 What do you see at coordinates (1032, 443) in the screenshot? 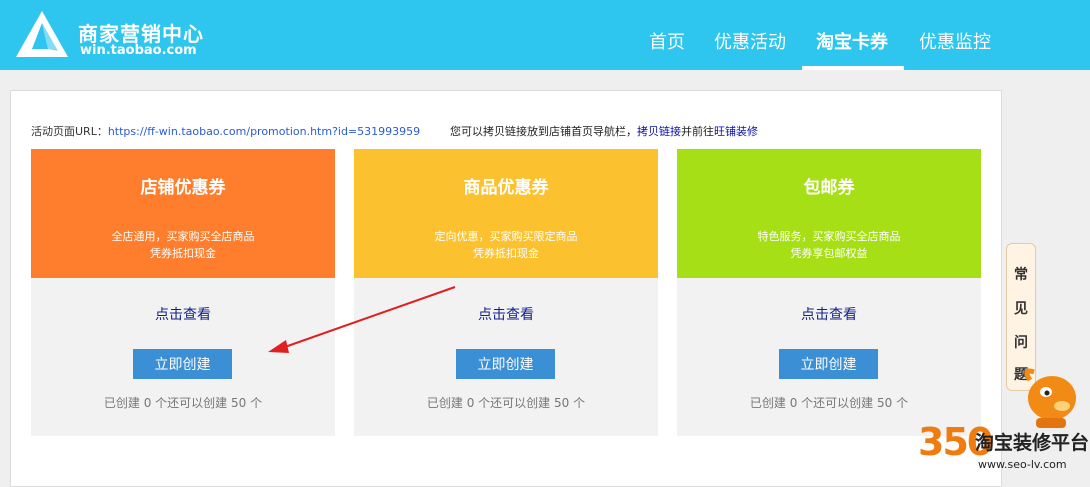
I see `watermark-name: 淘宝装修平台` at bounding box center [1032, 443].